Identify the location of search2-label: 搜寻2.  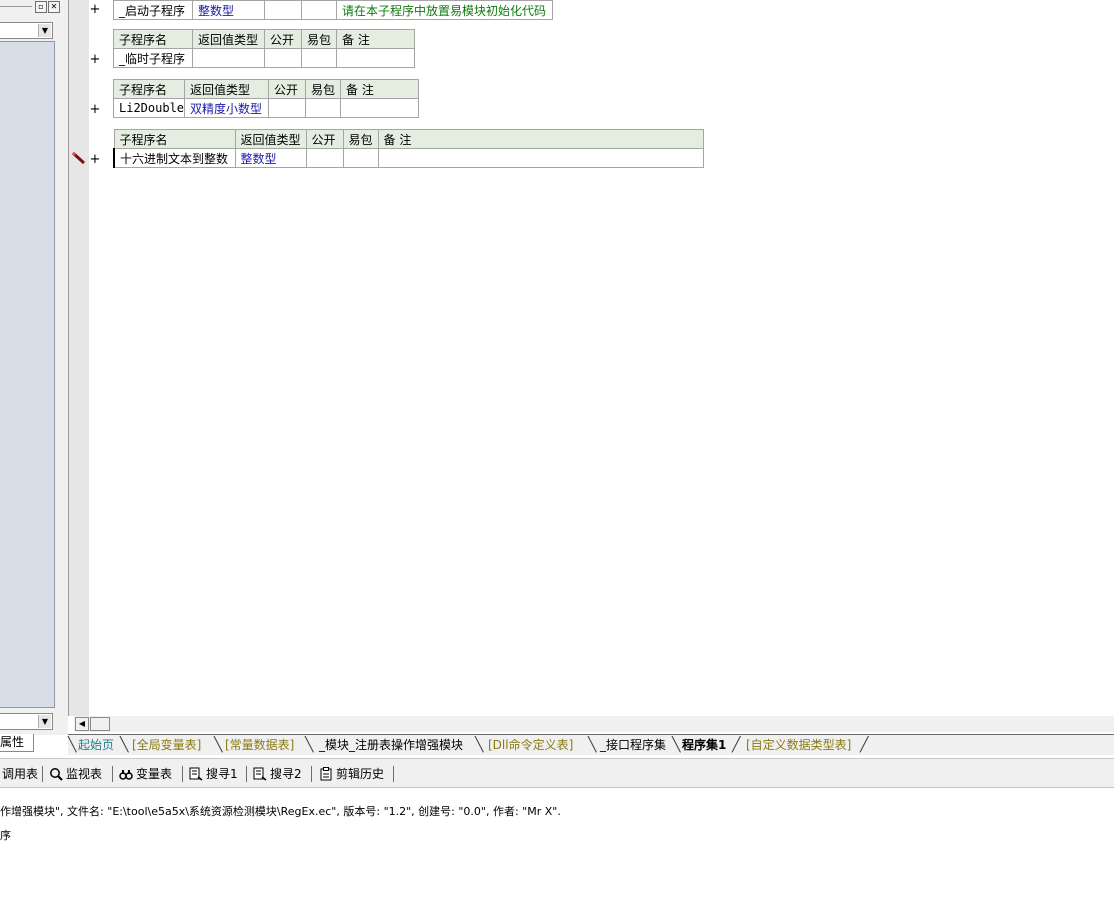
(286, 774).